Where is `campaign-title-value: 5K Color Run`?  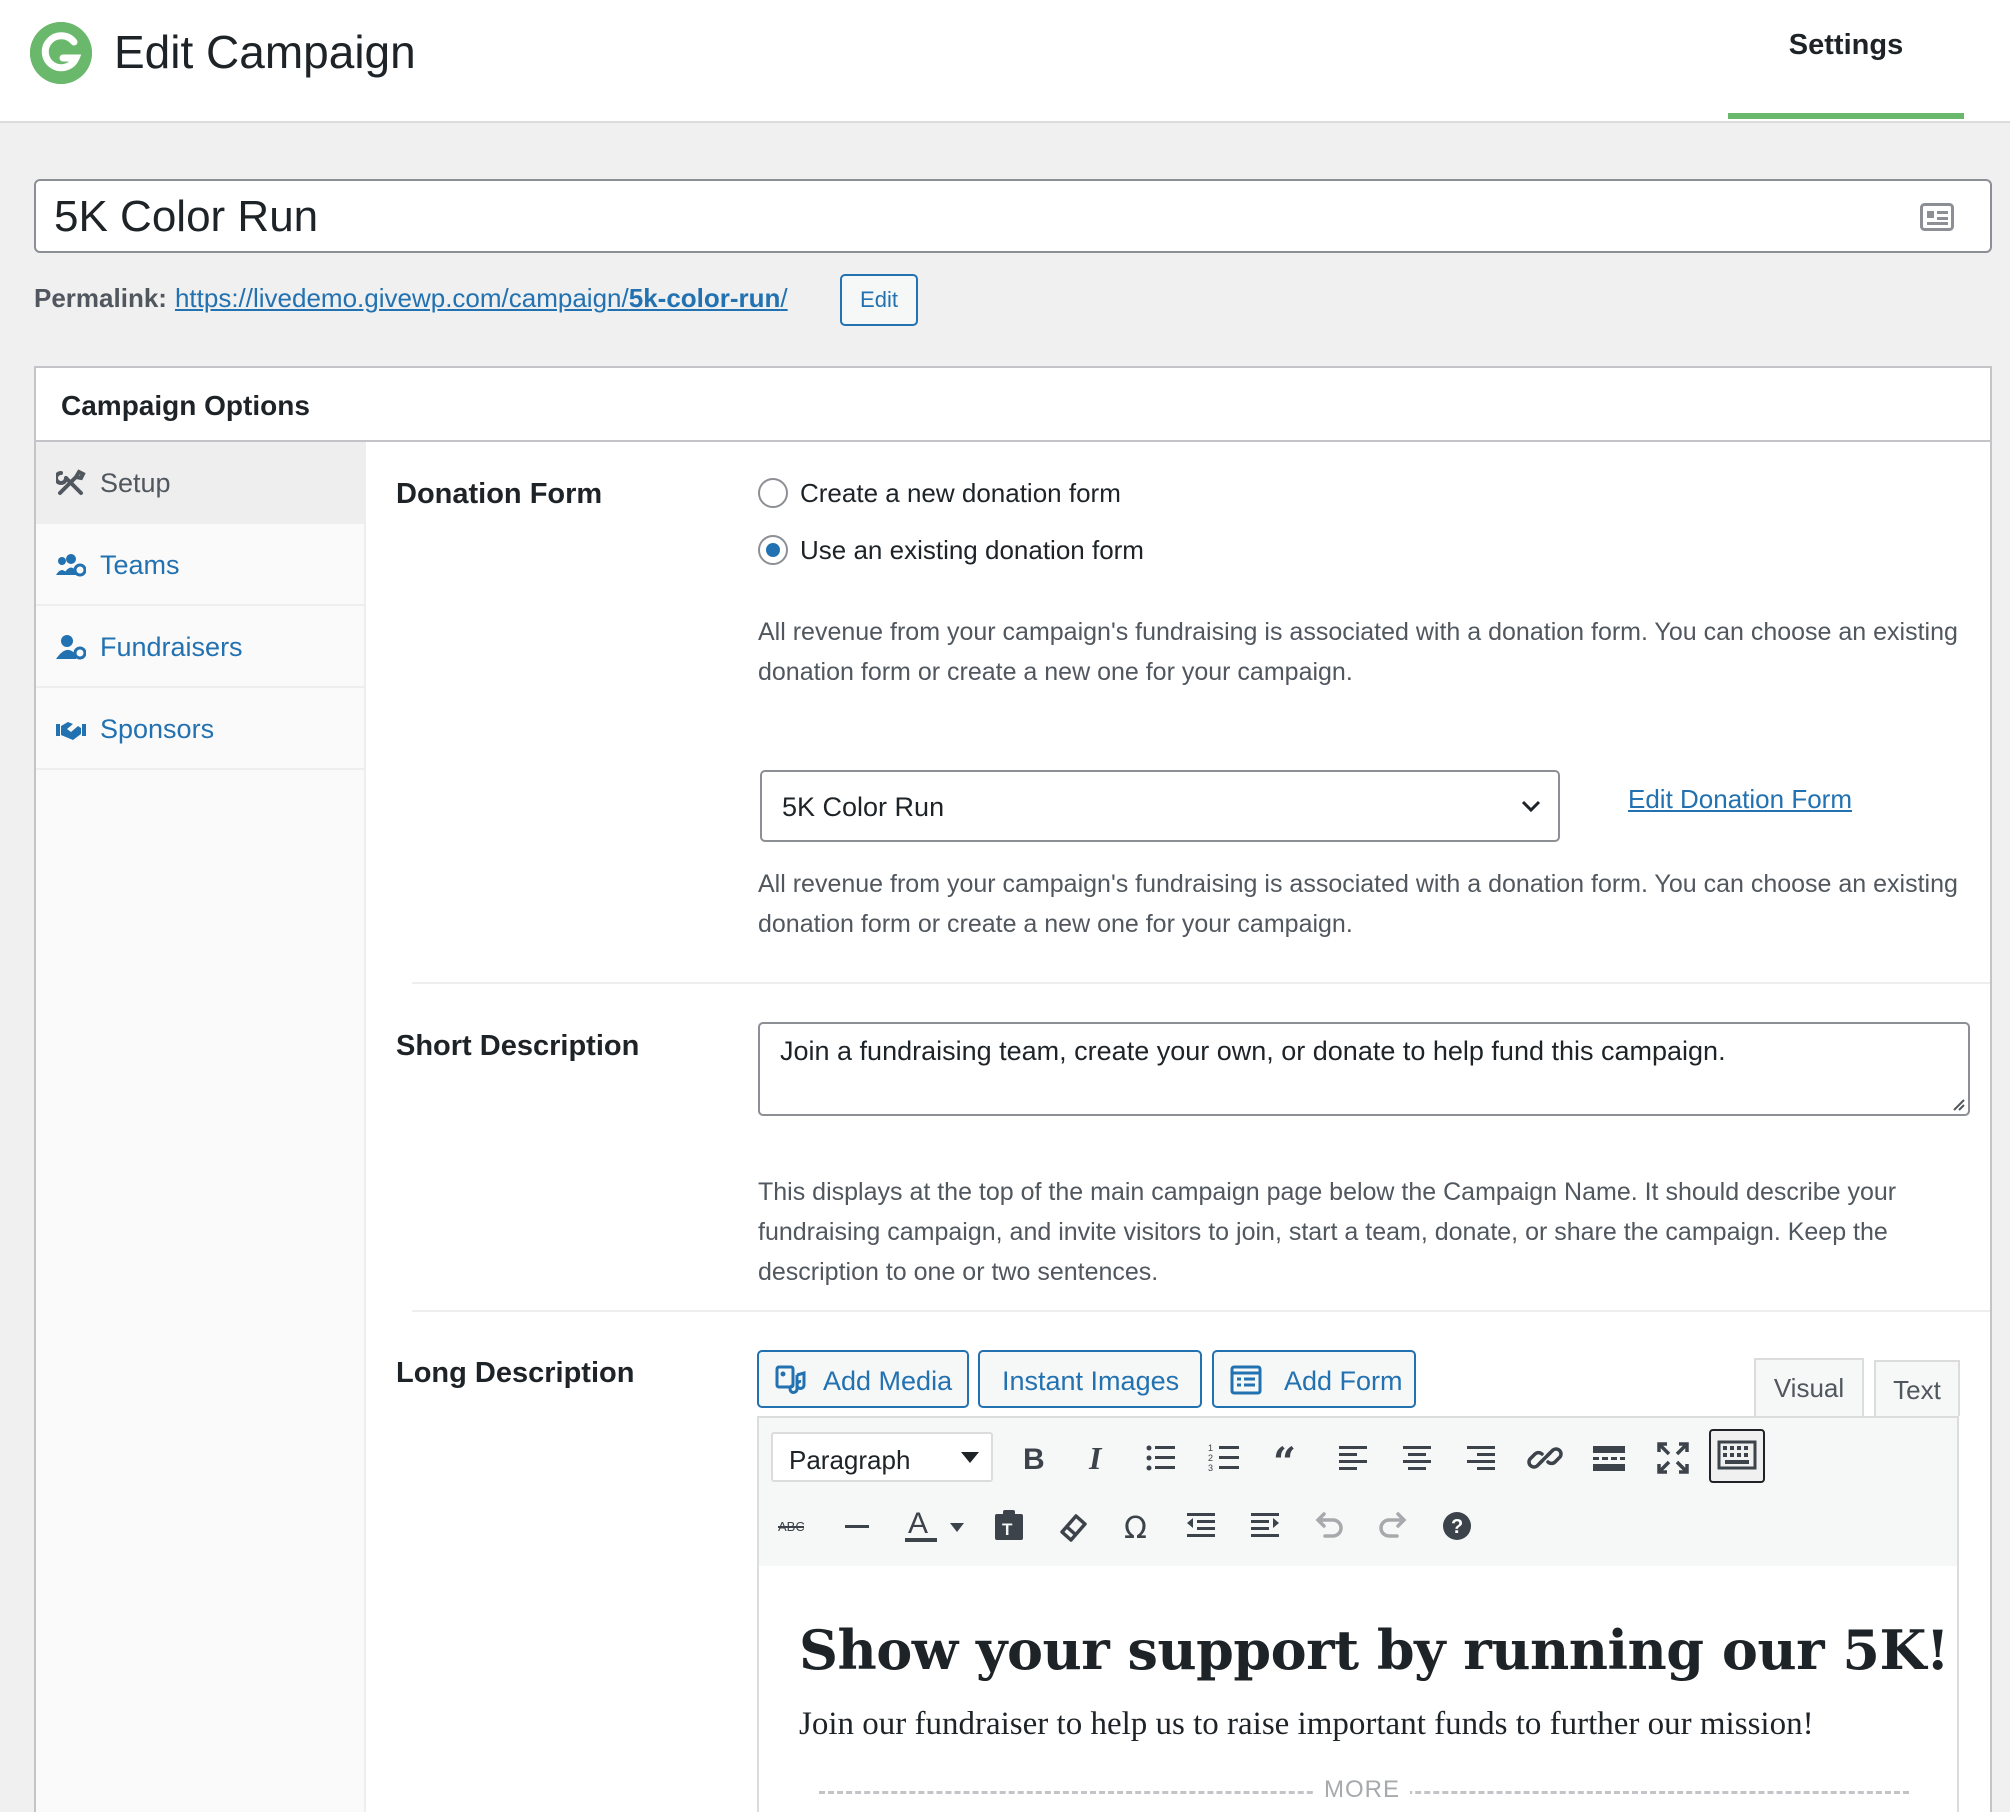
campaign-title-value: 5K Color Run is located at coordinates (186, 216).